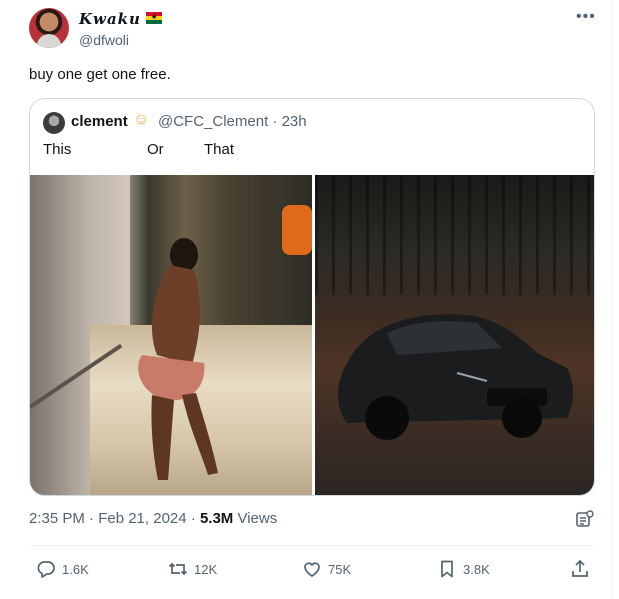 This screenshot has width=619, height=599. I want to click on views-count: 5.3M, so click(216, 518).